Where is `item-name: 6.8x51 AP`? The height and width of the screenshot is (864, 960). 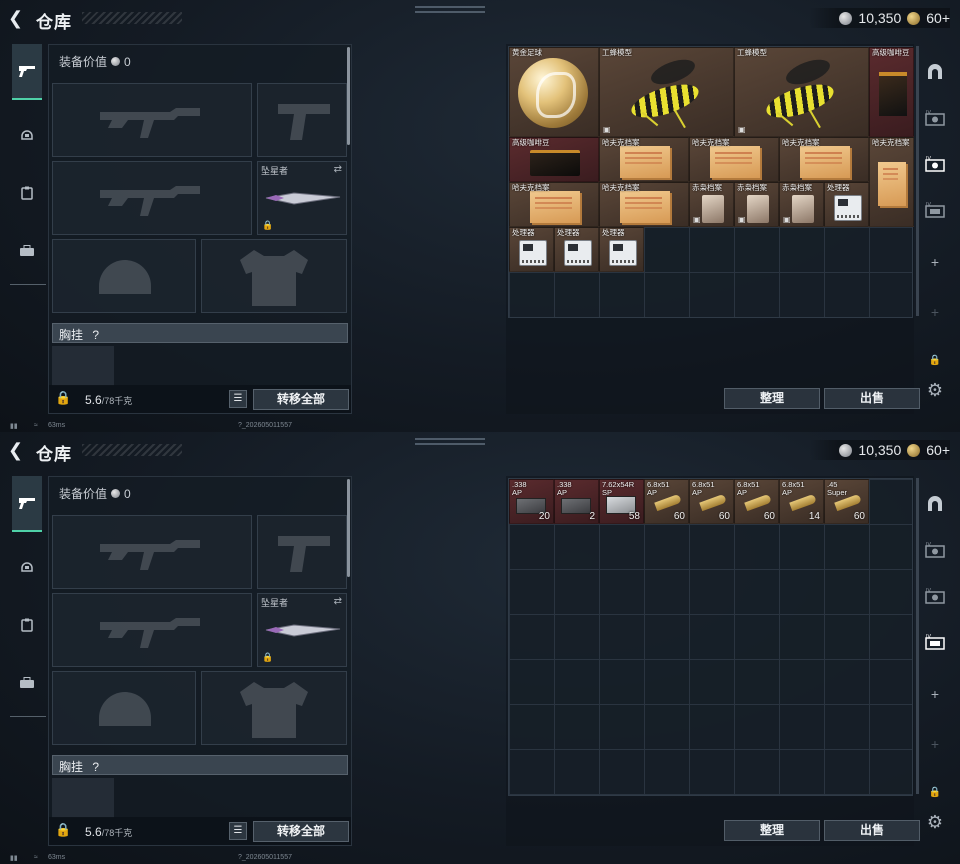
item-name: 6.8x51 AP is located at coordinates (748, 488).